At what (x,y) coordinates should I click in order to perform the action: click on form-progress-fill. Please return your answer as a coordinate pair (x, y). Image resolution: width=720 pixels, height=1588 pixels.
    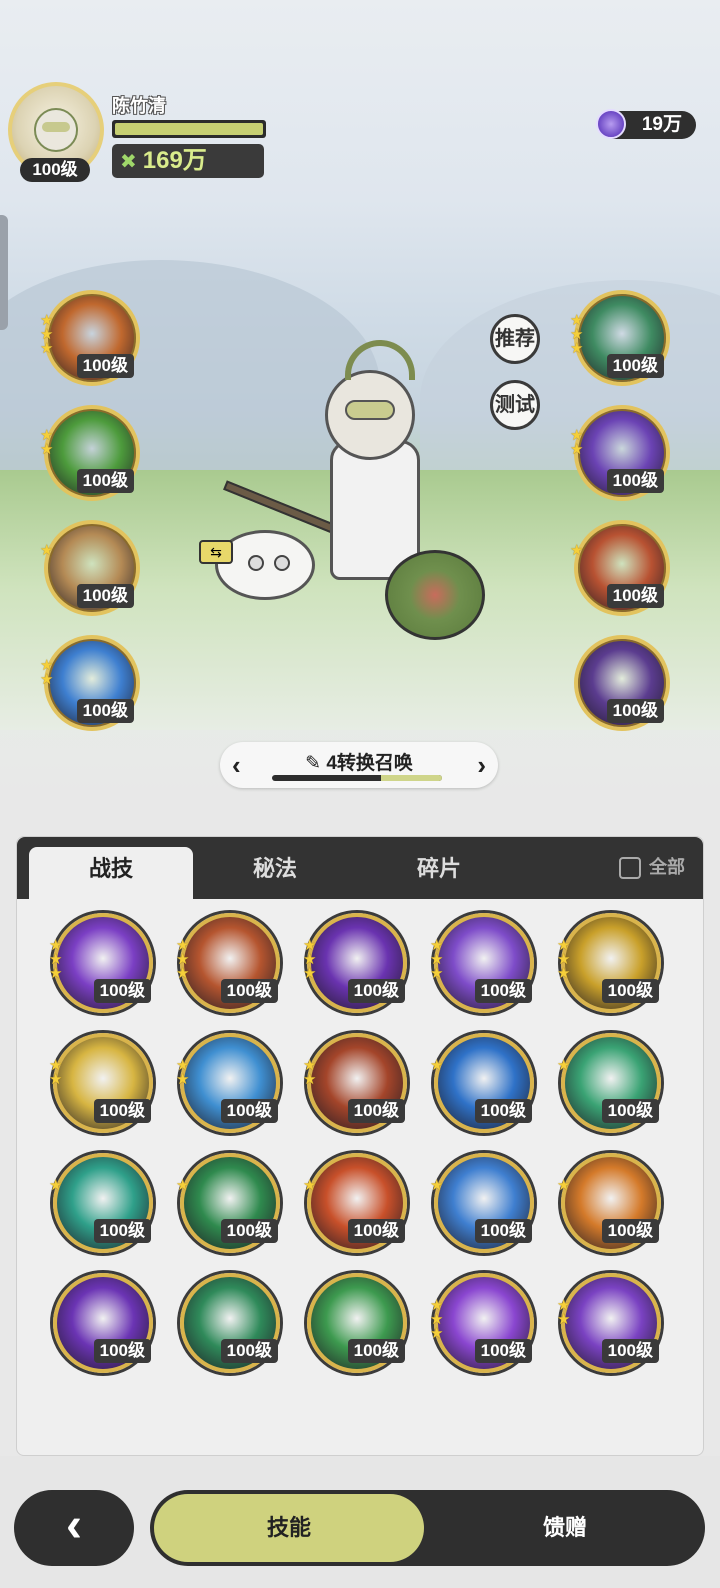
    Looking at the image, I should click on (411, 778).